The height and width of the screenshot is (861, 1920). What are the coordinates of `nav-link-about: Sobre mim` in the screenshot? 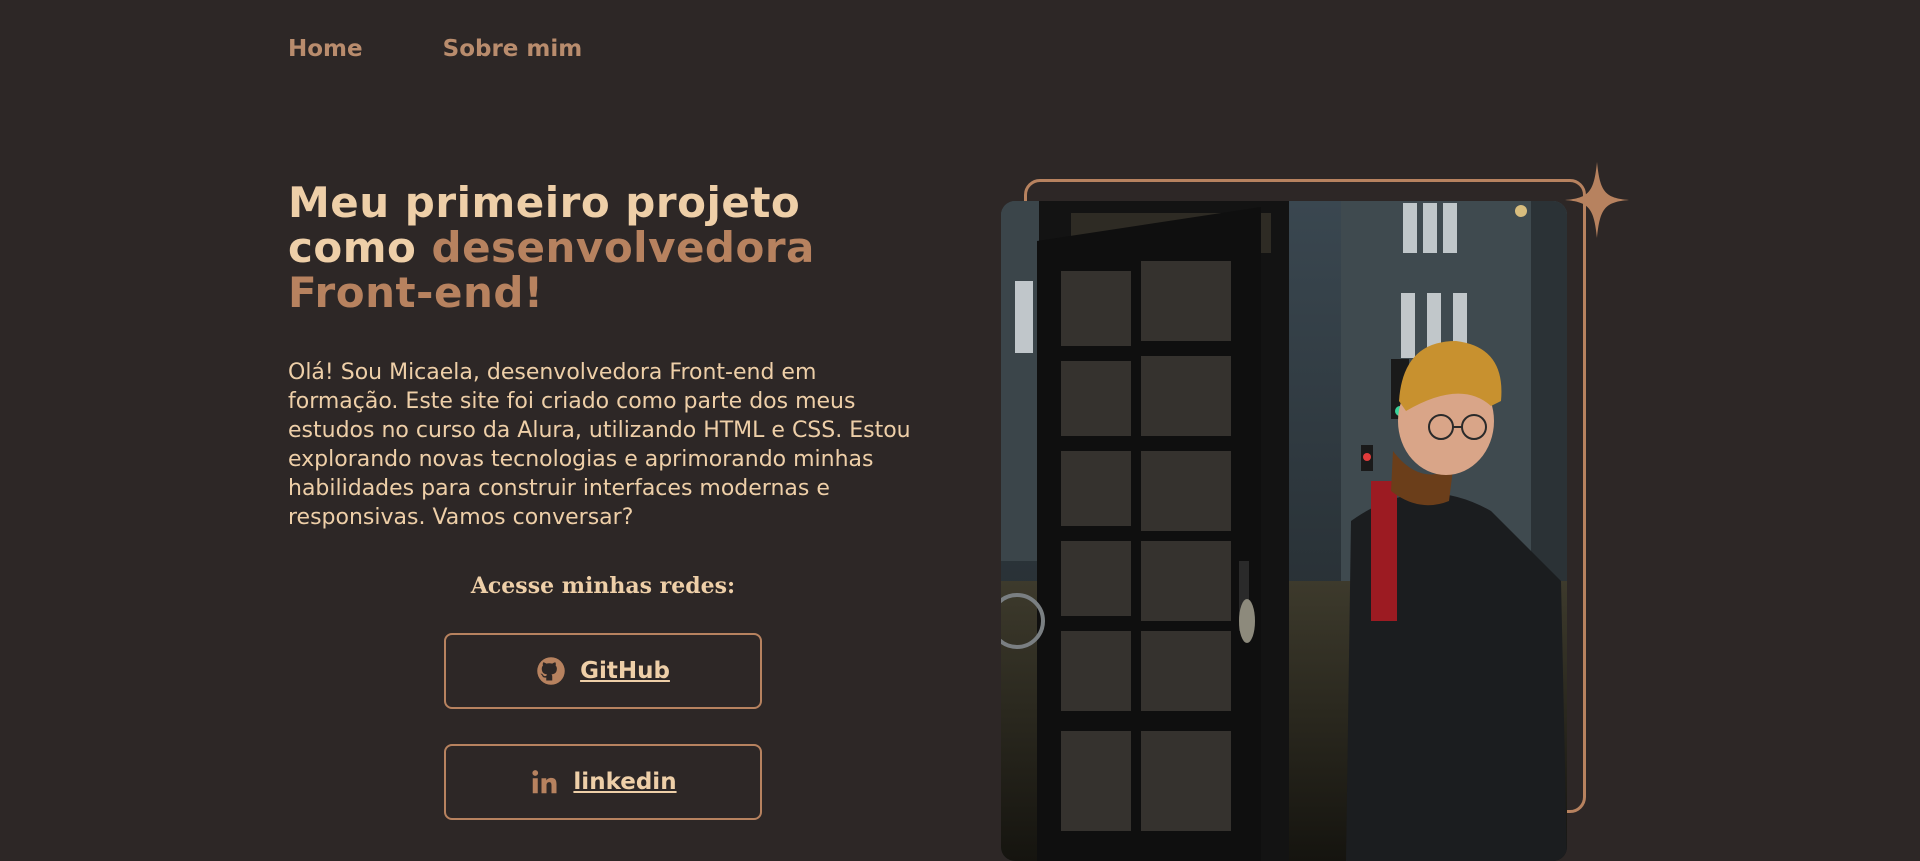 It's located at (513, 49).